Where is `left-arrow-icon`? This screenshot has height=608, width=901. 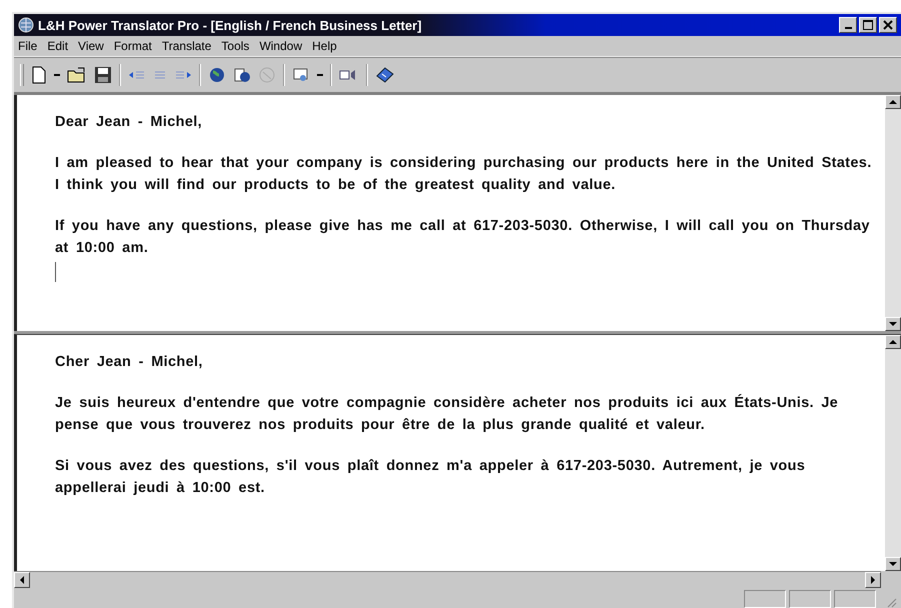 left-arrow-icon is located at coordinates (22, 580).